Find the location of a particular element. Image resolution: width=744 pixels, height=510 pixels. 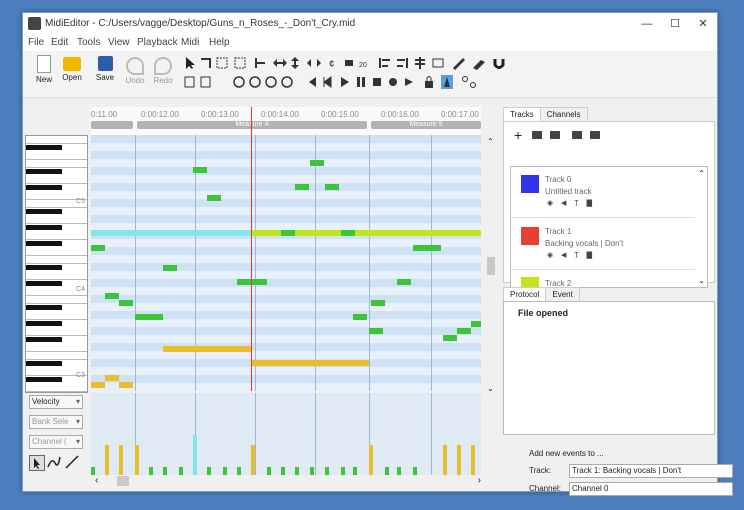

list-down-icon: ⌄ is located at coordinates (701, 280).